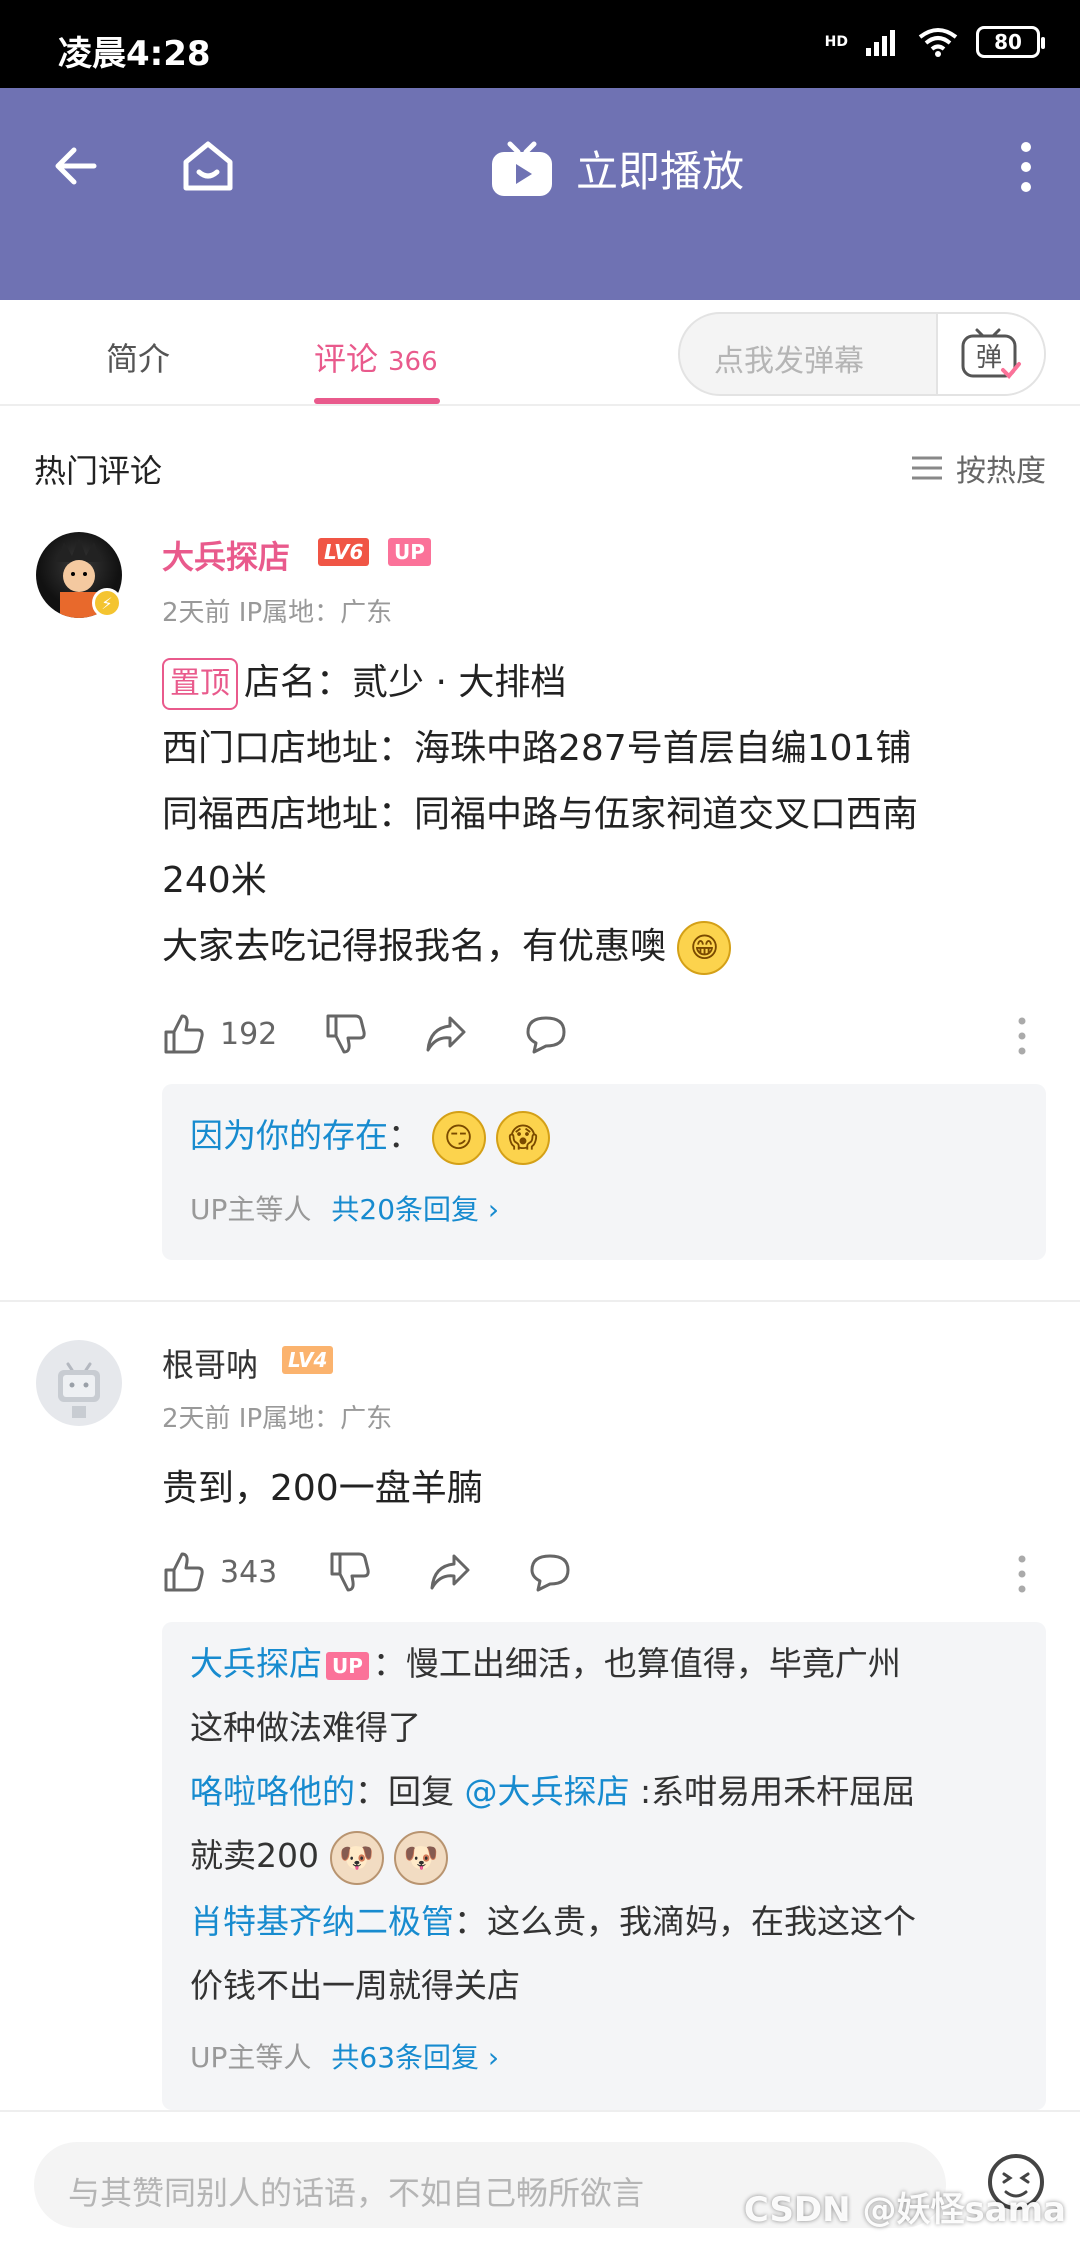 The width and height of the screenshot is (1080, 2248). What do you see at coordinates (249, 1034) in the screenshot?
I see `like-count: 192` at bounding box center [249, 1034].